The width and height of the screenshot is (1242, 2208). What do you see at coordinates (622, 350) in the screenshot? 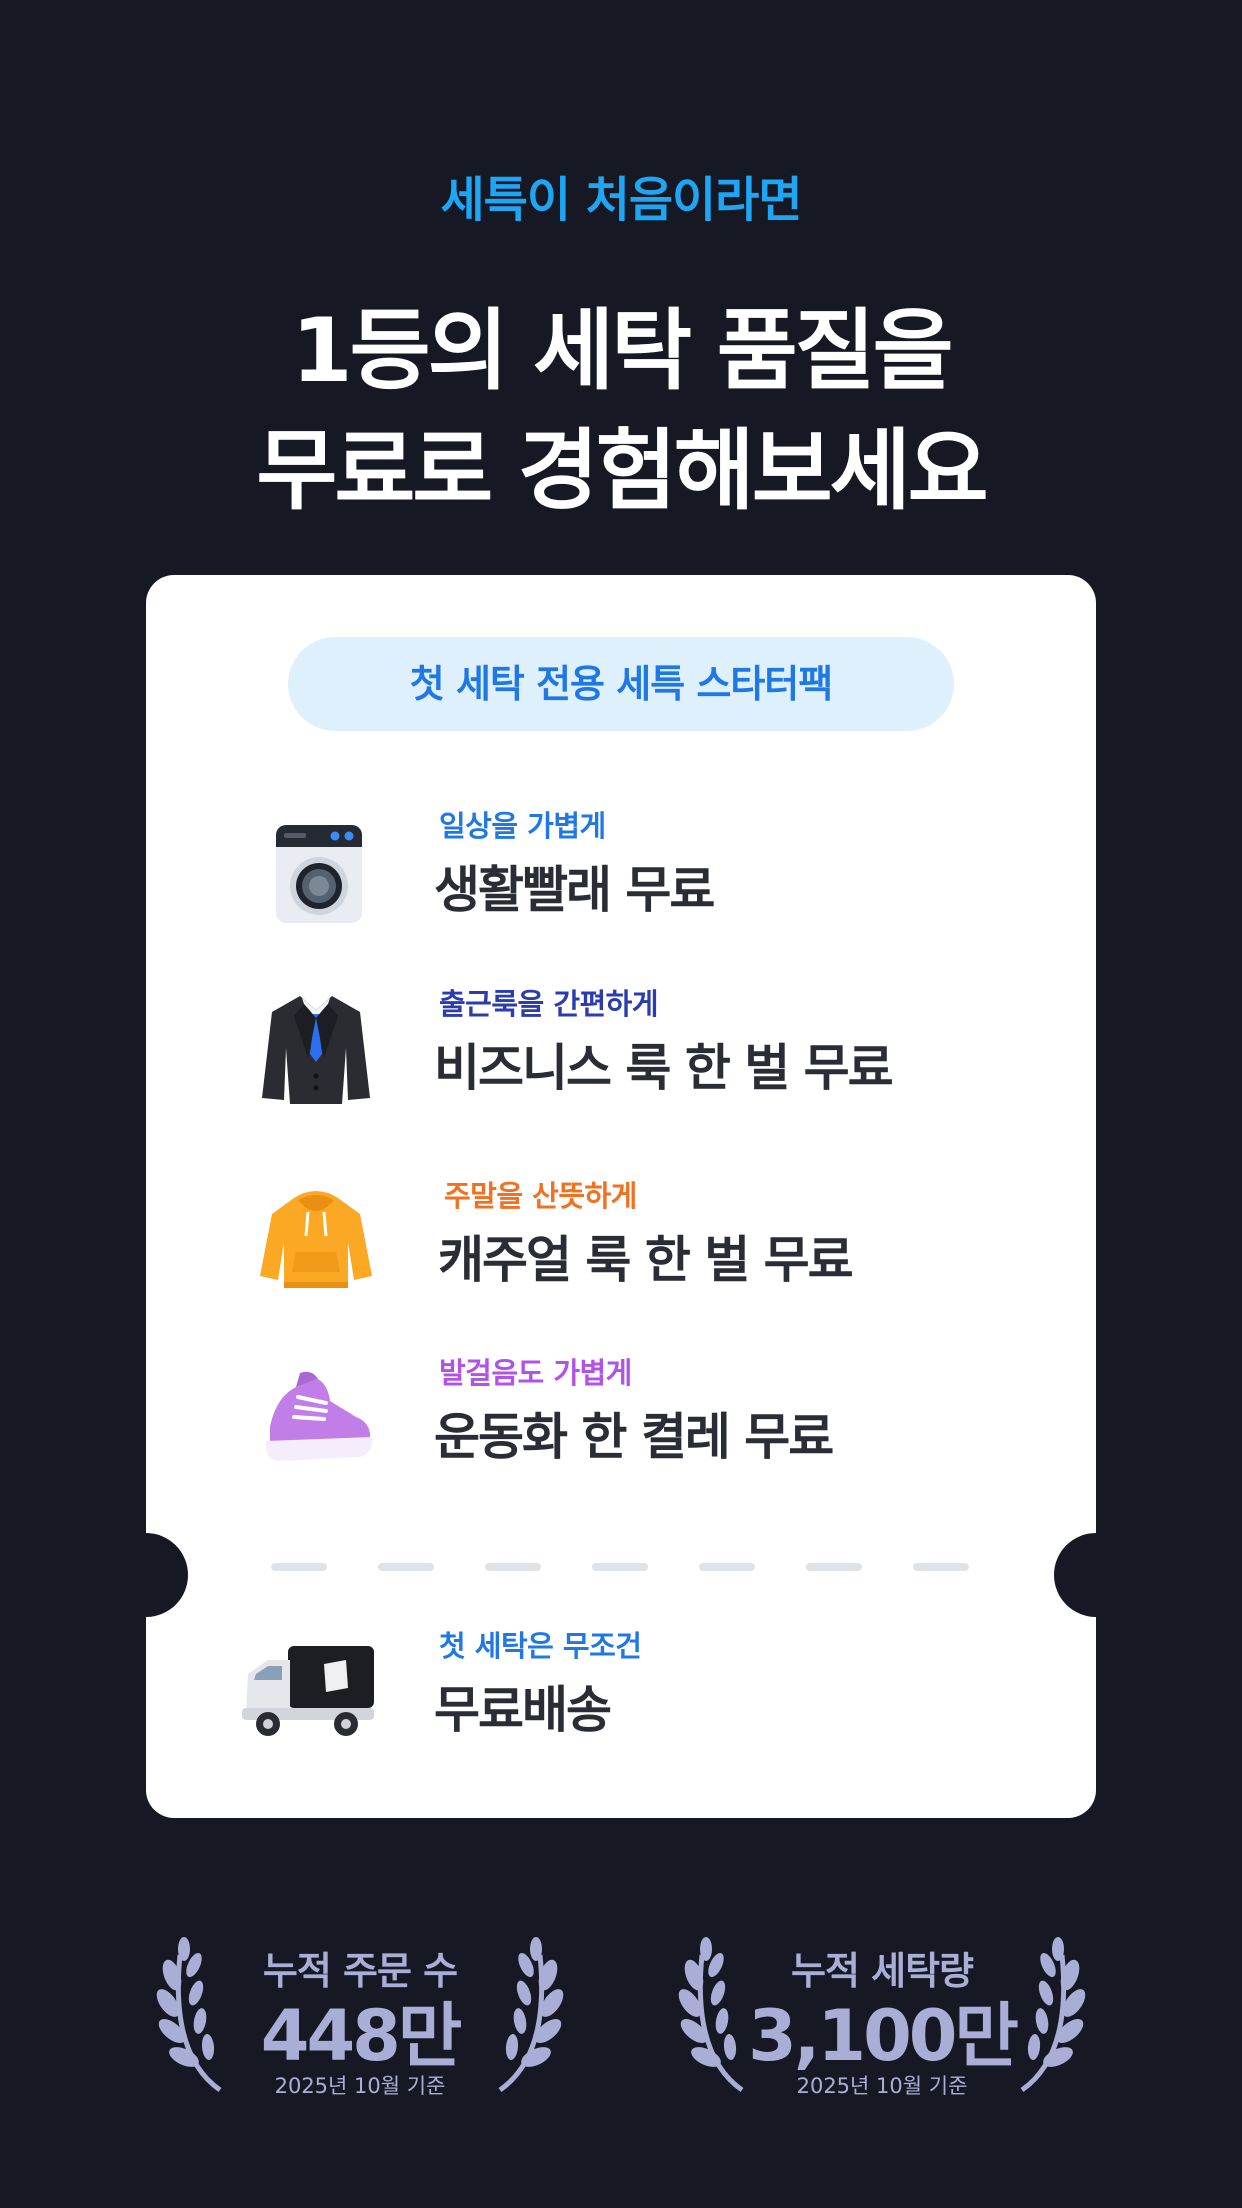
I see `headline-line-1: 1등의 세탁 품질을` at bounding box center [622, 350].